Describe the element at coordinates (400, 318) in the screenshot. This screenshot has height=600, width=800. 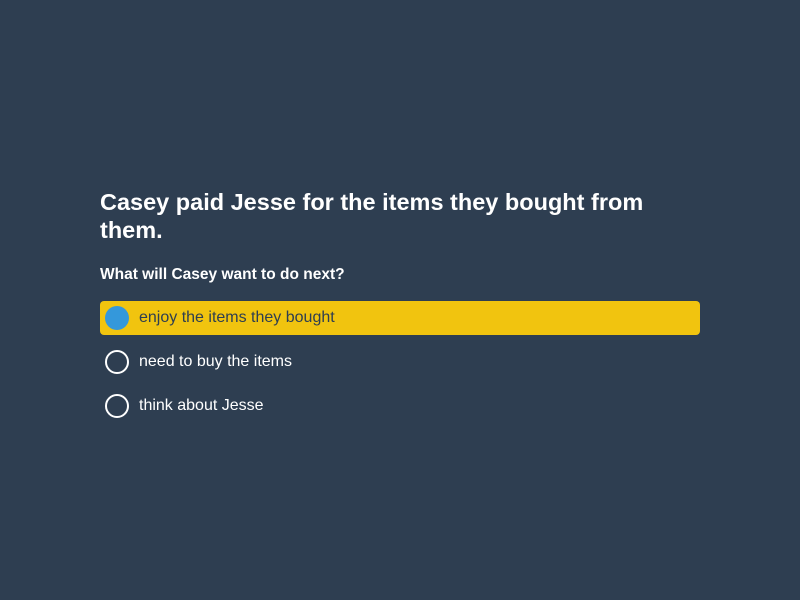
I see `answer-option-1: enjoy the items they bought` at that location.